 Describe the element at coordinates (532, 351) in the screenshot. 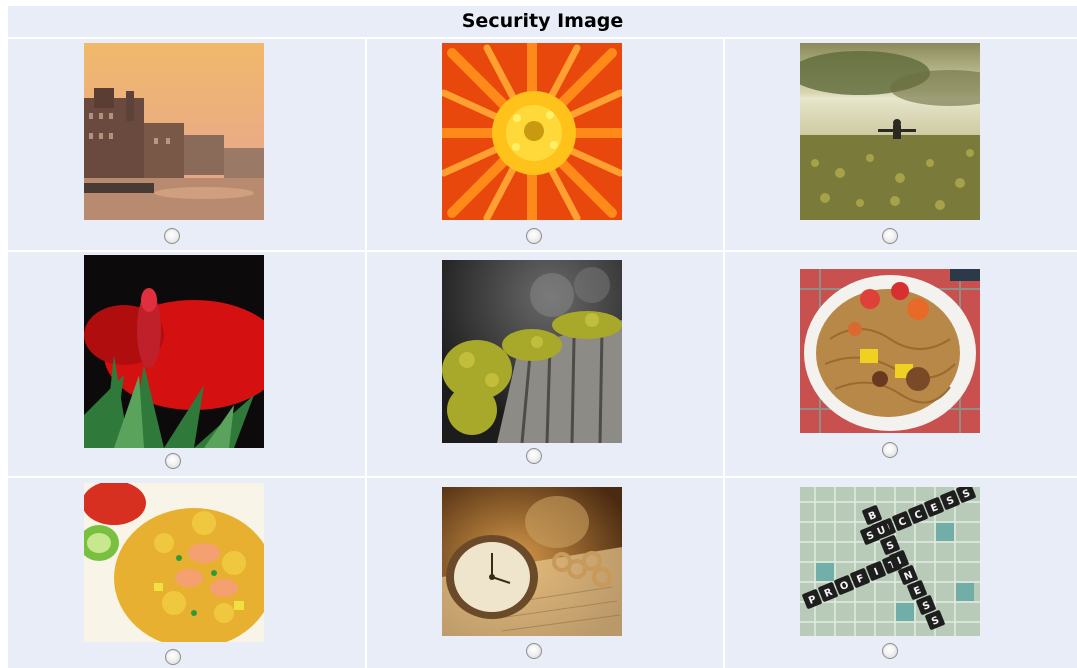

I see `mossy-stump-image` at that location.